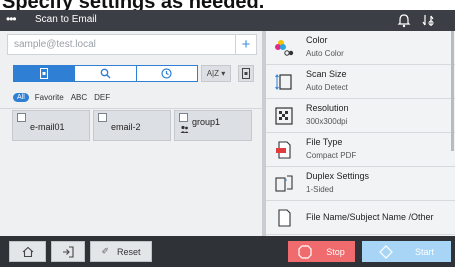  What do you see at coordinates (55, 44) in the screenshot?
I see `address-placeholder: sample@test.local` at bounding box center [55, 44].